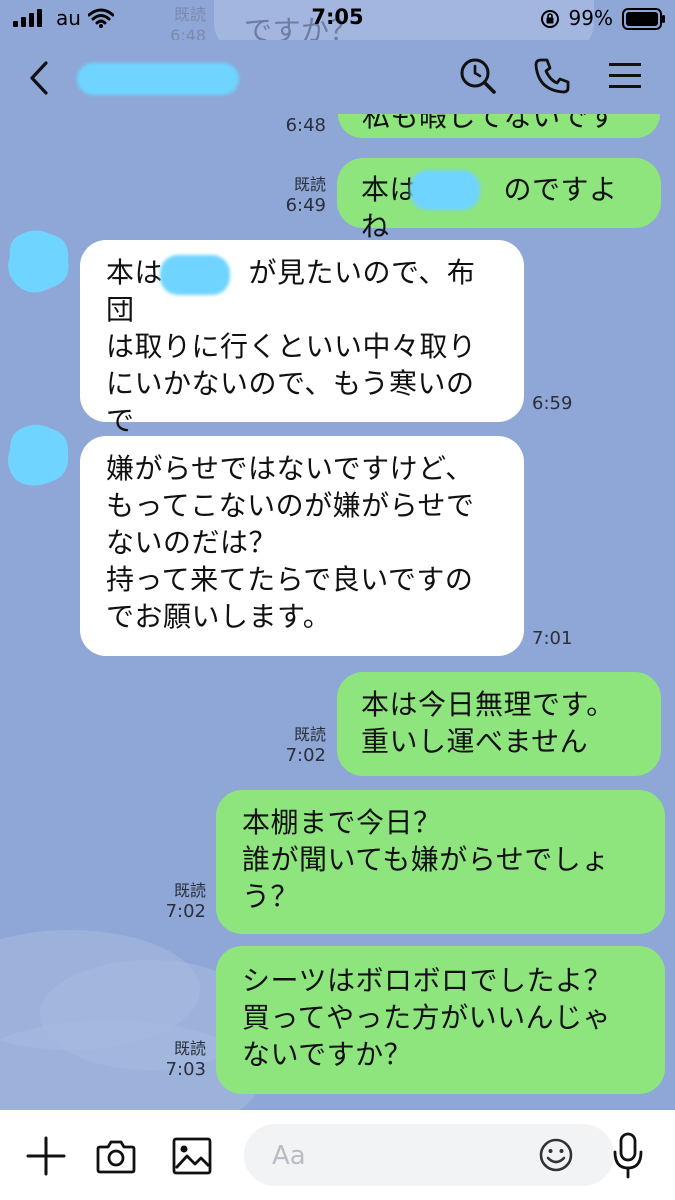  Describe the element at coordinates (271, 896) in the screenshot. I see `message-line: う？` at that location.